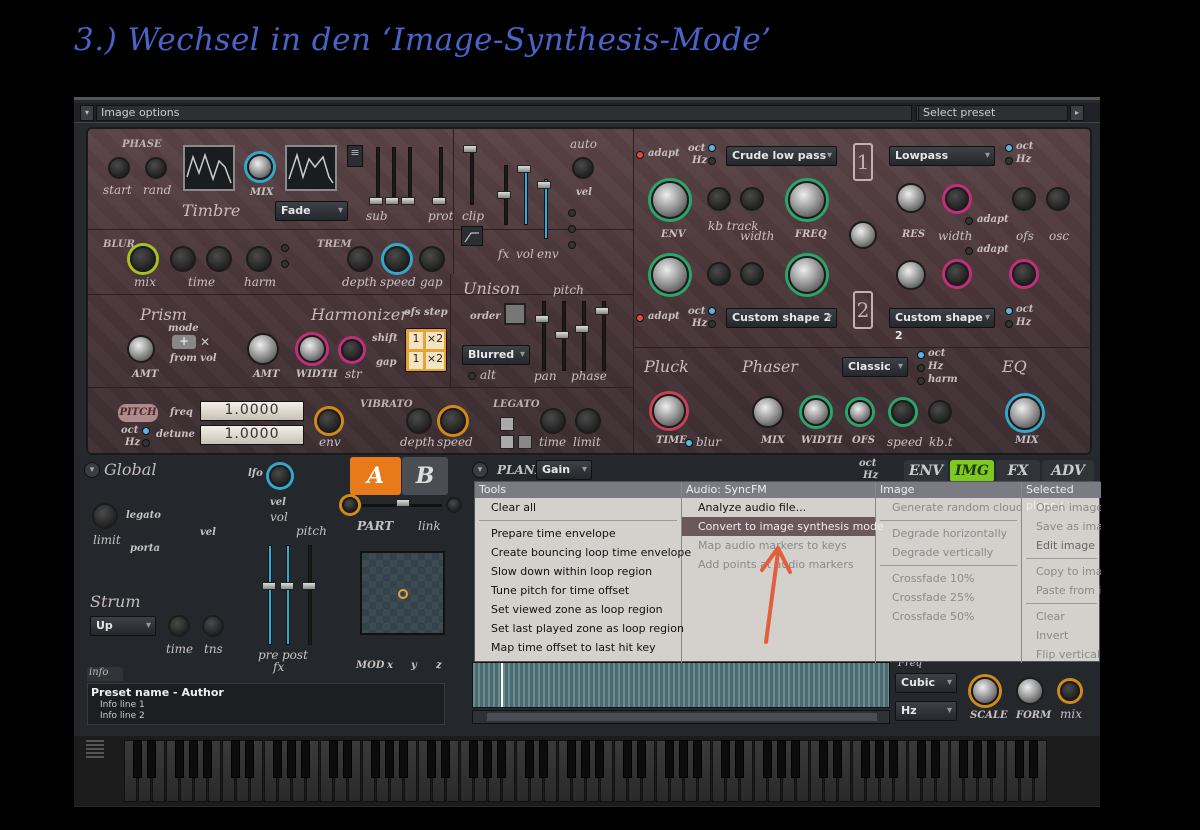 The height and width of the screenshot is (830, 1200). Describe the element at coordinates (425, 476) in the screenshot. I see `part-b-tab: B` at that location.